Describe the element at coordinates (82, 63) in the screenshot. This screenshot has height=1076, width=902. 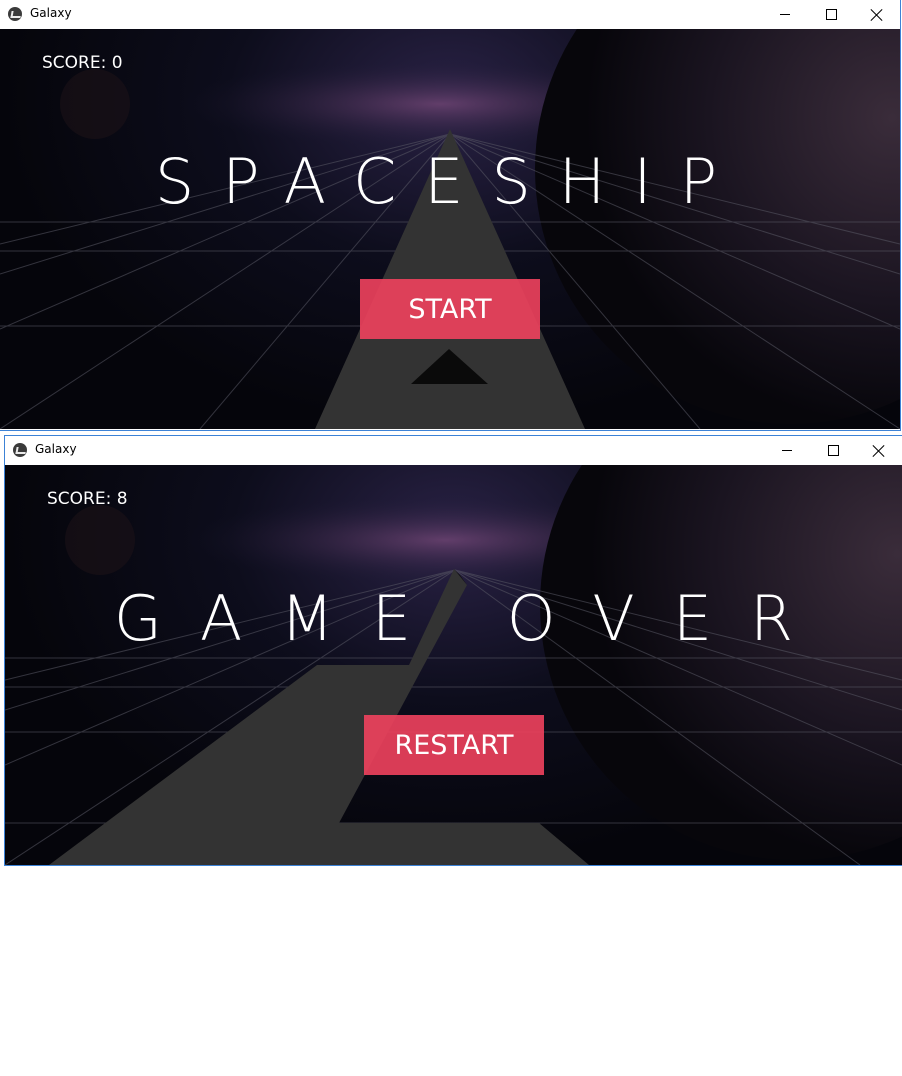
I see `score-label: SCORE: 0` at that location.